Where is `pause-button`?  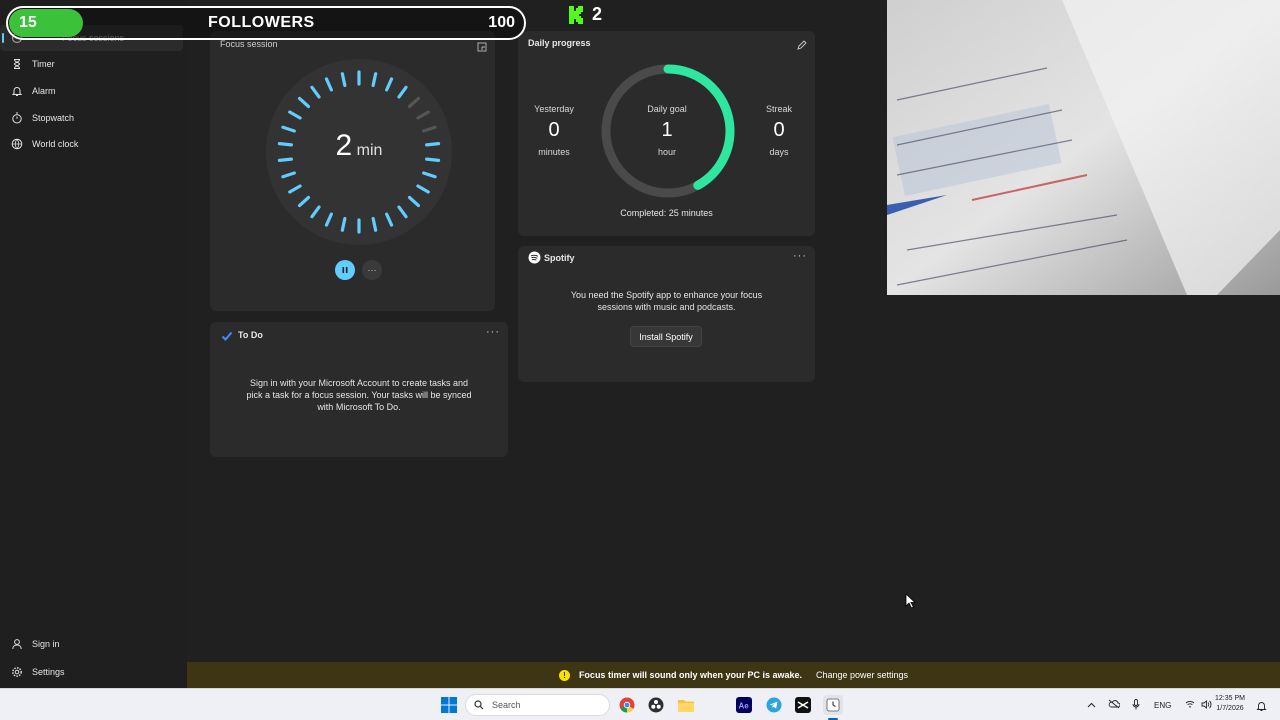
pause-button is located at coordinates (345, 270).